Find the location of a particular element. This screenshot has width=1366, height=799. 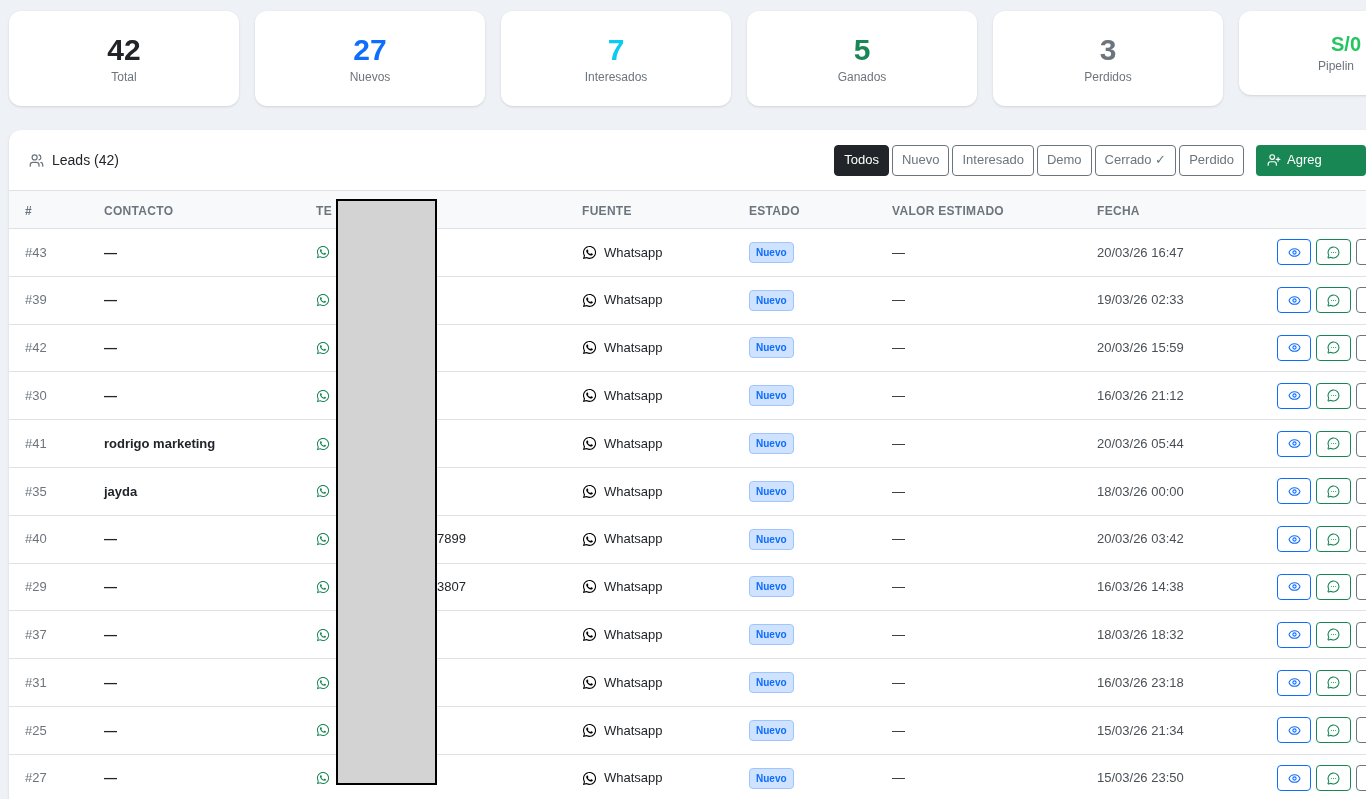

filter-button: Perdido is located at coordinates (1211, 160).